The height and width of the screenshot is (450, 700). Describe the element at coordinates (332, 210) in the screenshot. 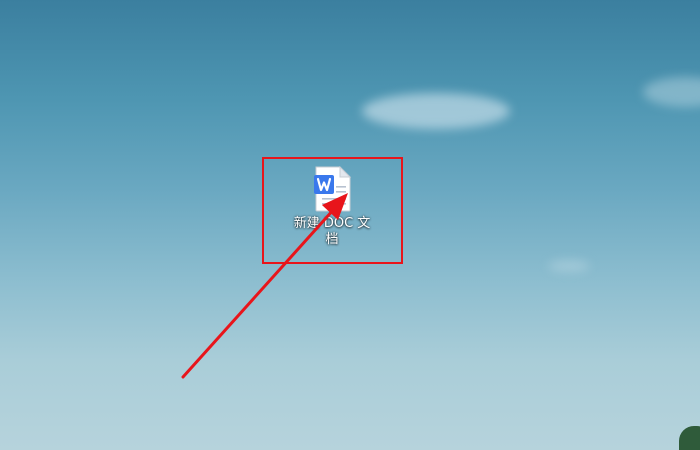

I see `highlight-box` at that location.